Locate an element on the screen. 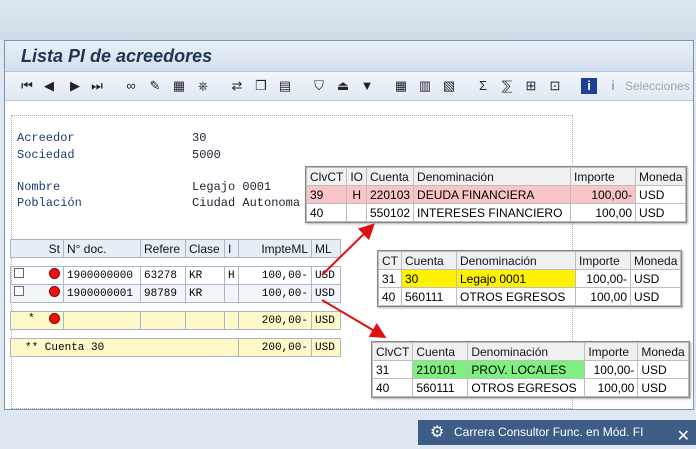 The width and height of the screenshot is (696, 449). gear-logo-icon: ⚙ is located at coordinates (437, 432).